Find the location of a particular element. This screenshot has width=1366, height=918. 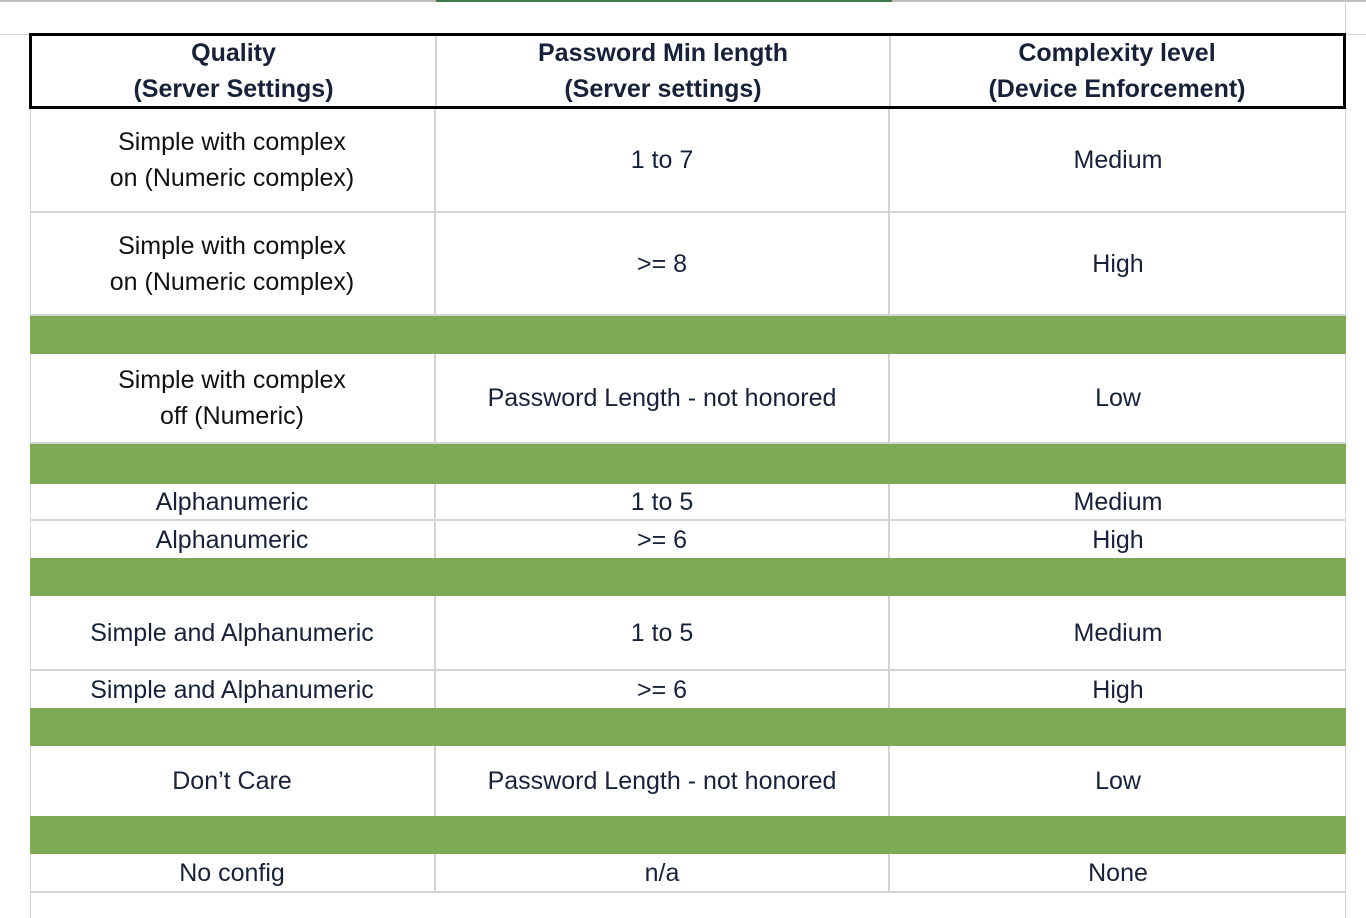

table-row: Alphanumeric >= 6 High is located at coordinates (688, 539).